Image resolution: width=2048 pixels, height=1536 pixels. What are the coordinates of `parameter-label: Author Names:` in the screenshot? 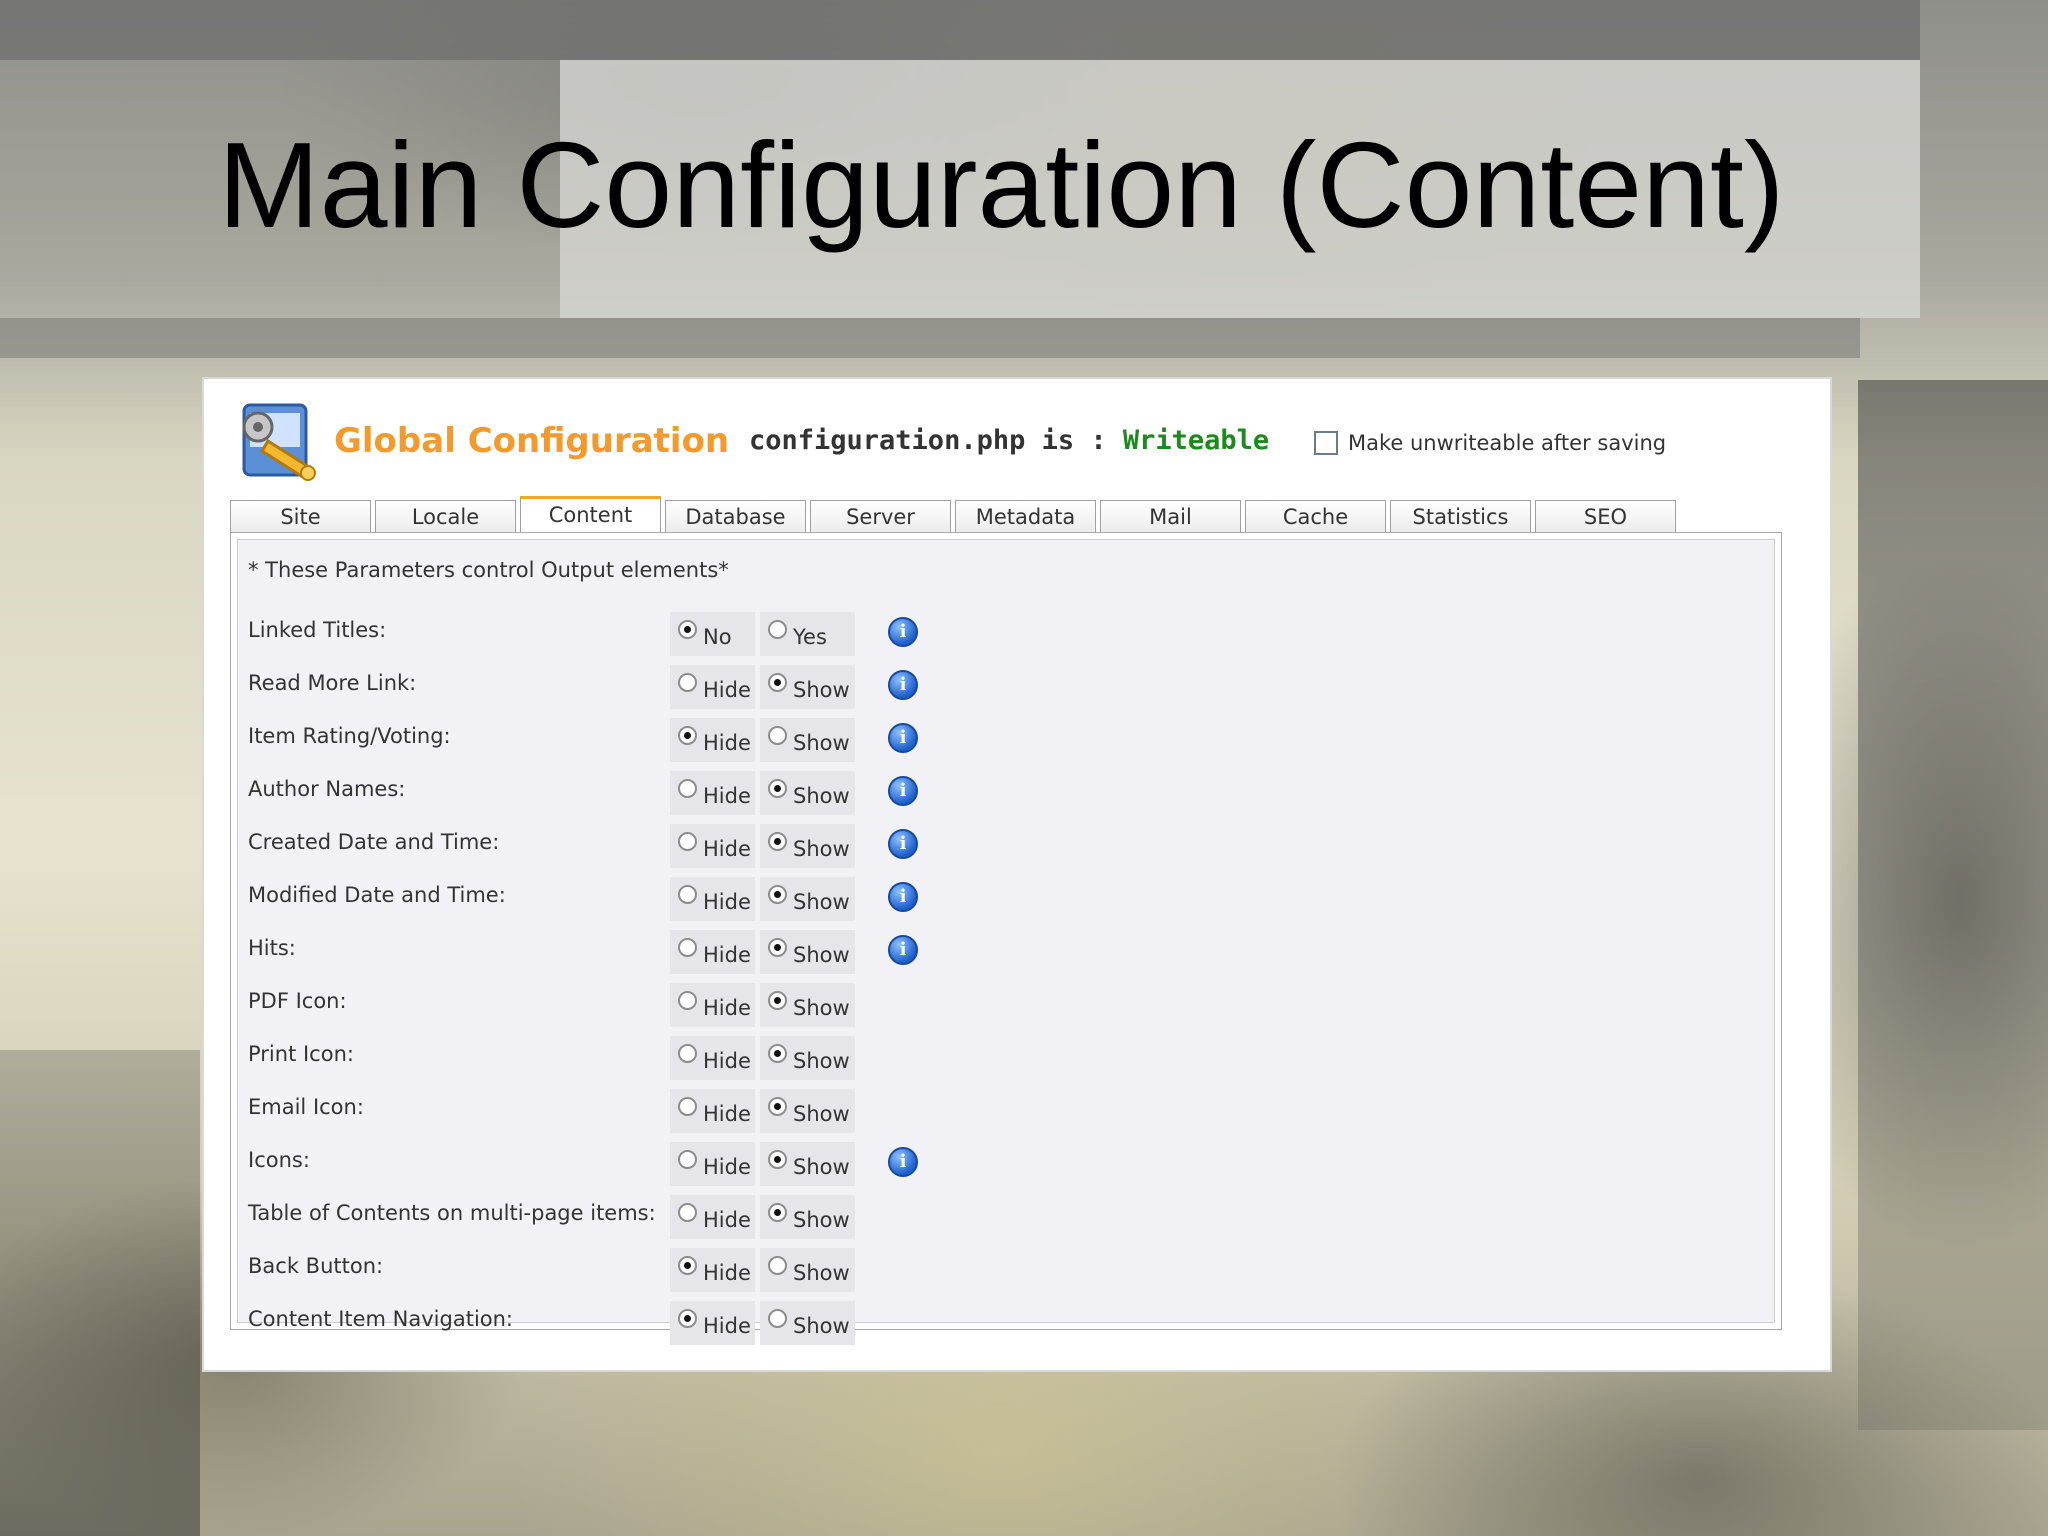 It's located at (327, 789).